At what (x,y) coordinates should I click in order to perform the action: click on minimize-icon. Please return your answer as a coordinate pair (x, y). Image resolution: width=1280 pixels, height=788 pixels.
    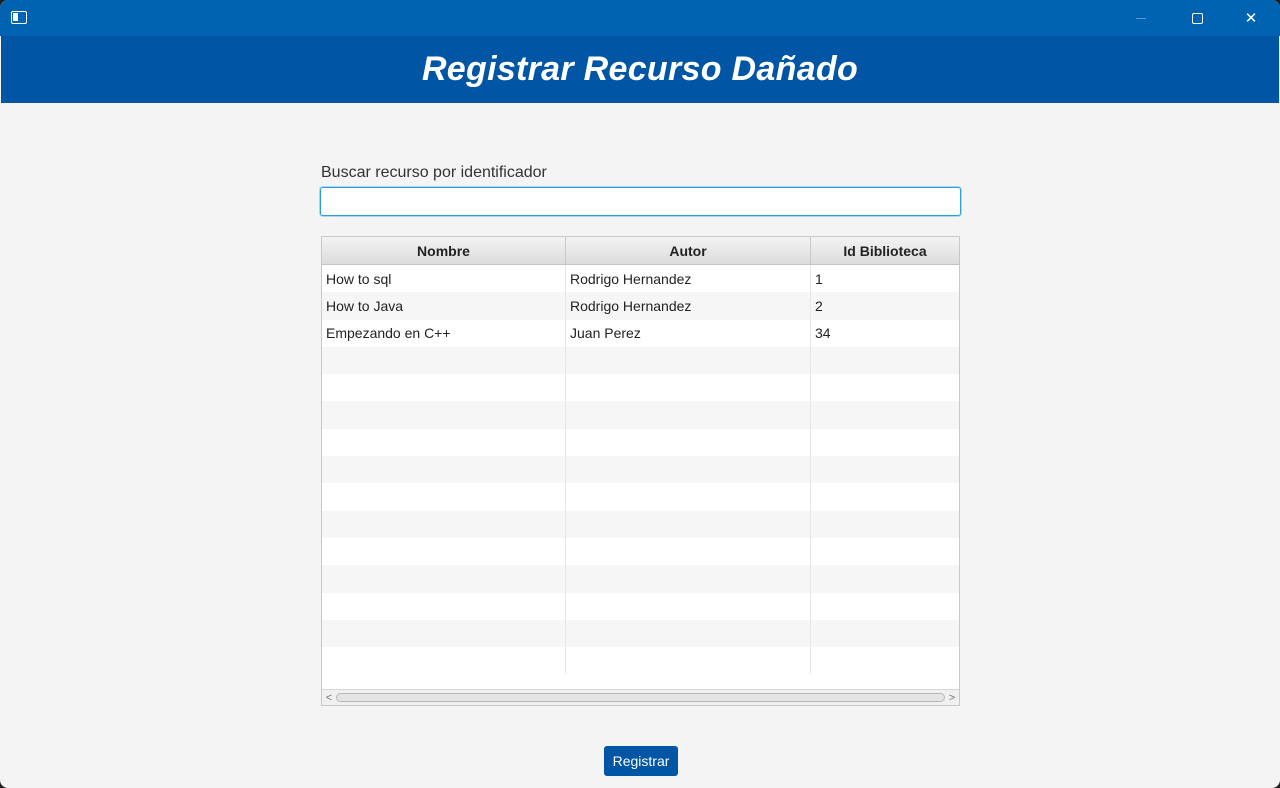
    Looking at the image, I should click on (1141, 18).